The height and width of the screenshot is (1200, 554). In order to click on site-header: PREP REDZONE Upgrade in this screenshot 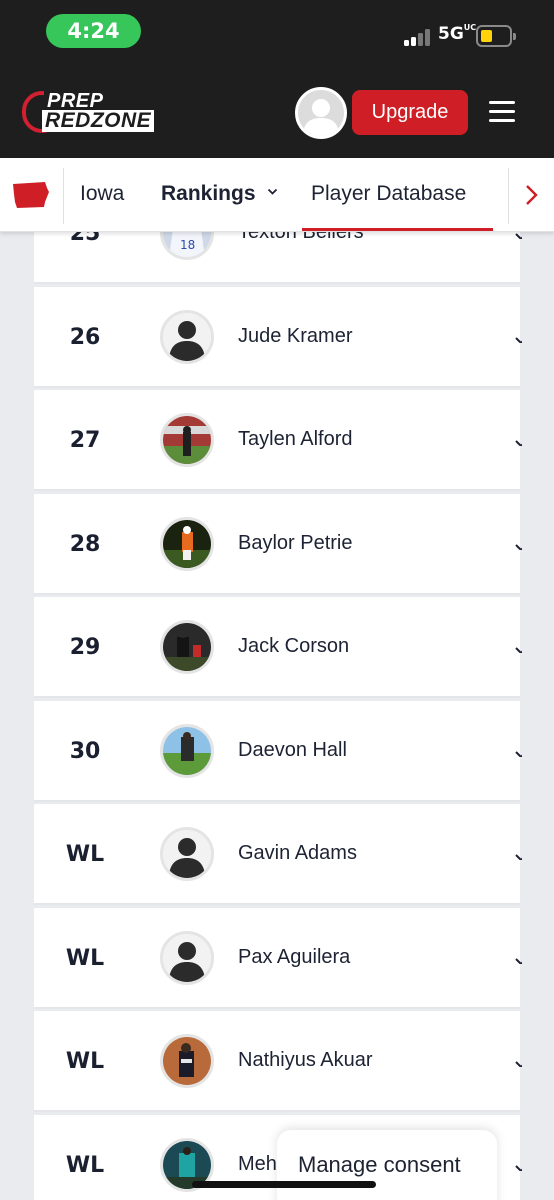, I will do `click(277, 112)`.